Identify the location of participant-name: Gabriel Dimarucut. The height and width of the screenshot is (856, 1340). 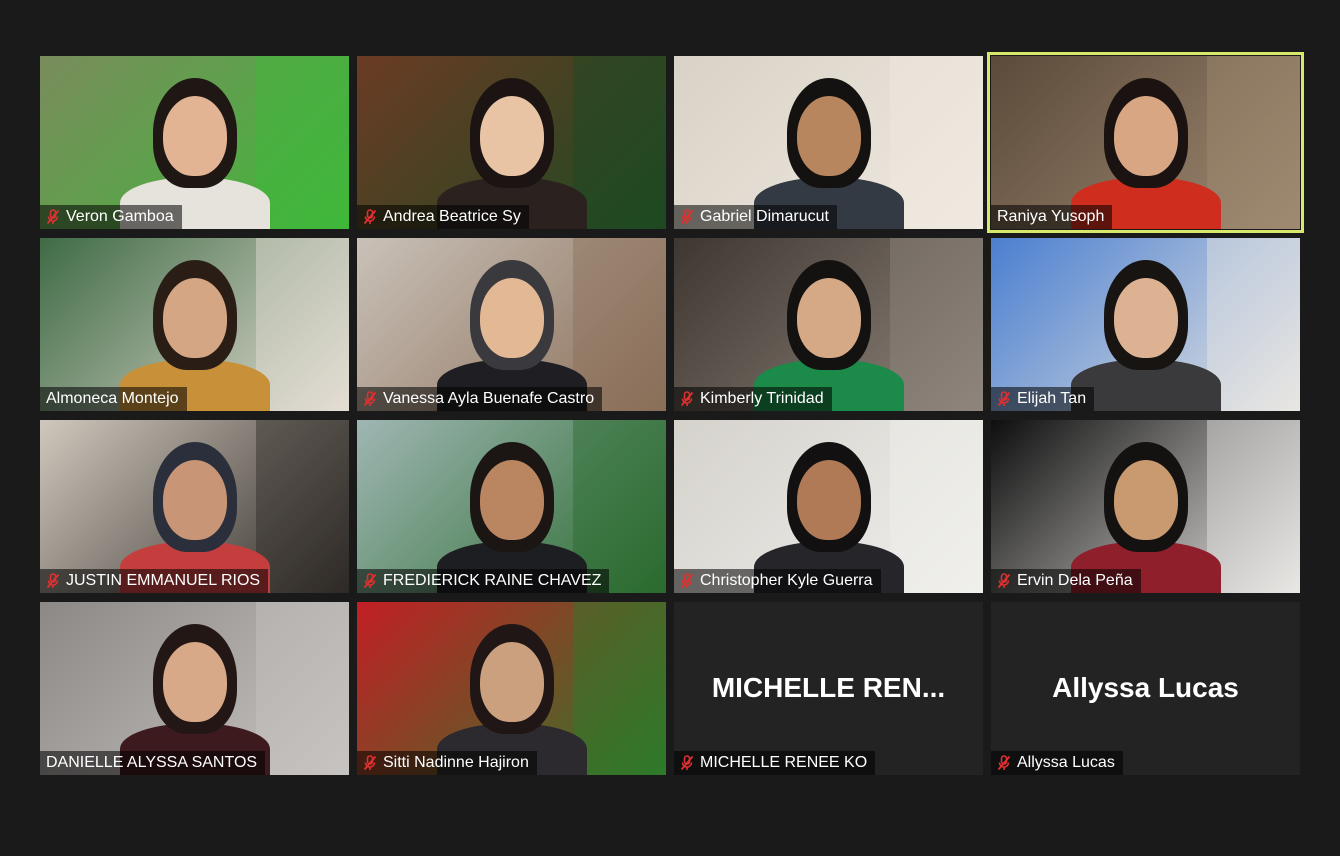
(764, 216).